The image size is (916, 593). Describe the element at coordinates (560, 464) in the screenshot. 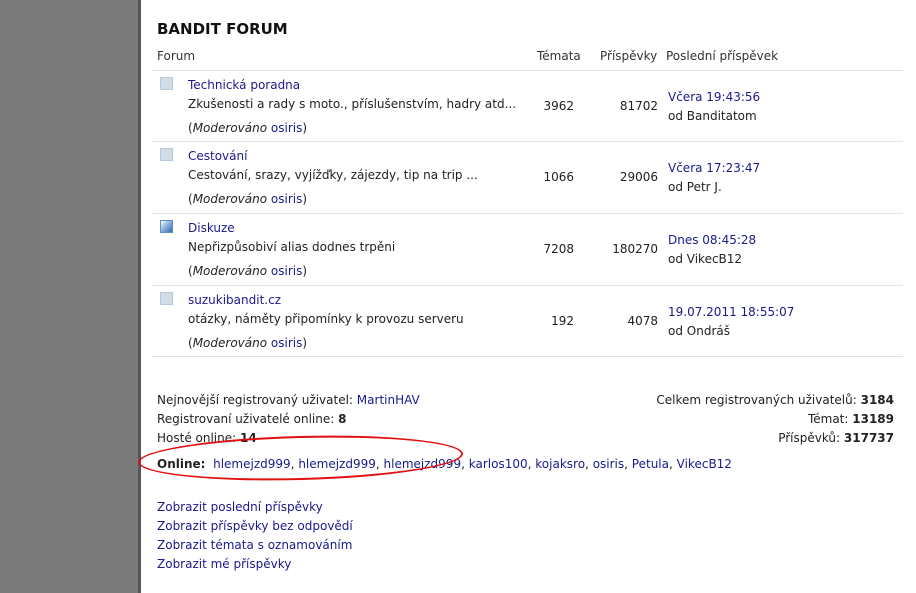

I see `online-user-link: kojaksro` at that location.